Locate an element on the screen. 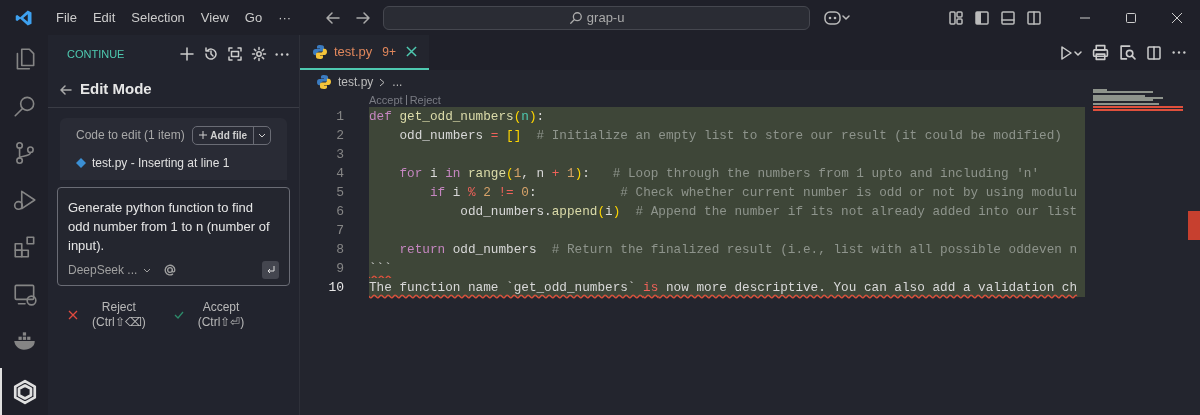 This screenshot has height=415, width=1200. panel-title: CONTINUE is located at coordinates (96, 54).